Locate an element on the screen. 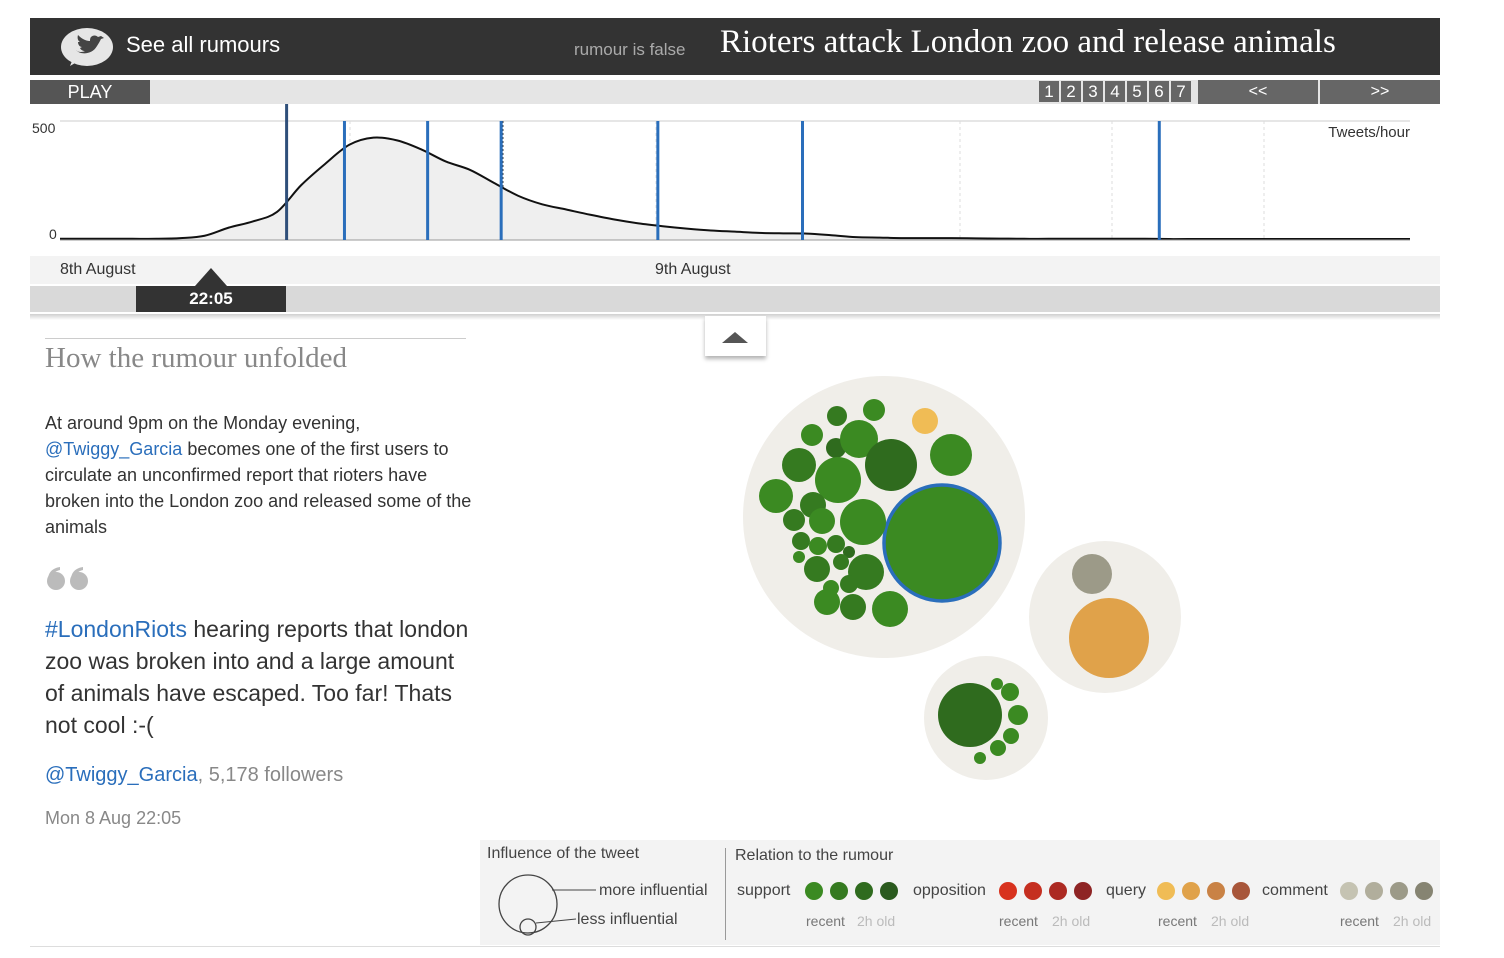 The image size is (1504, 958). tweet-bubble-chart is located at coordinates (955, 575).